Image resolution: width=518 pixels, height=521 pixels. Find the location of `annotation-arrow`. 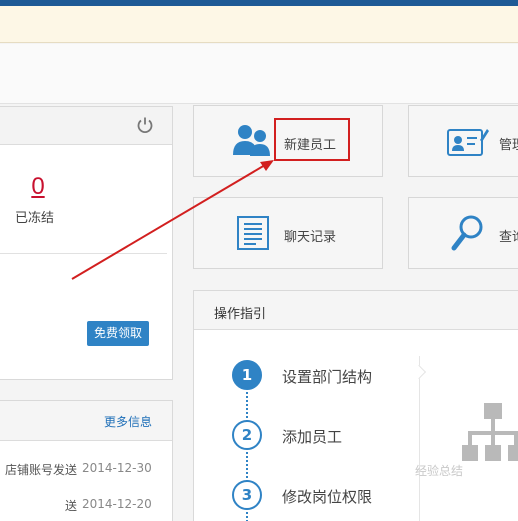

annotation-arrow is located at coordinates (172, 220).